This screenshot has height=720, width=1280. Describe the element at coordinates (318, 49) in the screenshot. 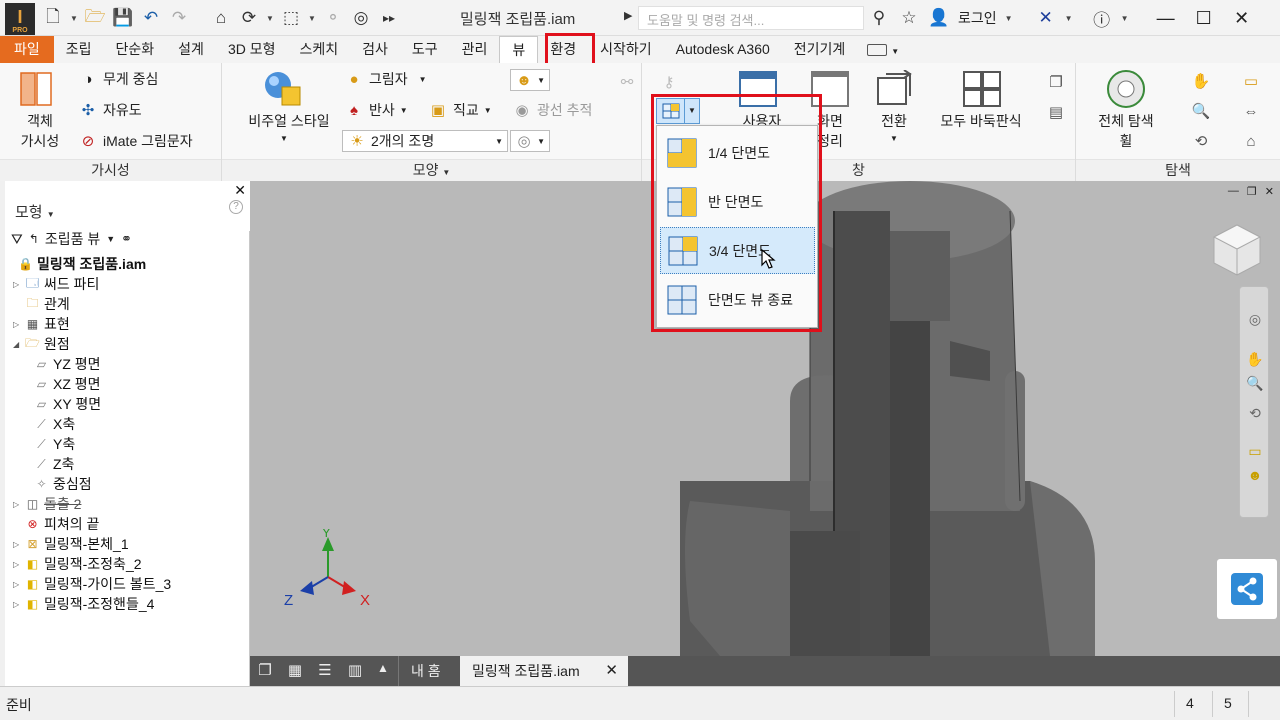

I see `tab-sketch: 스케치` at that location.